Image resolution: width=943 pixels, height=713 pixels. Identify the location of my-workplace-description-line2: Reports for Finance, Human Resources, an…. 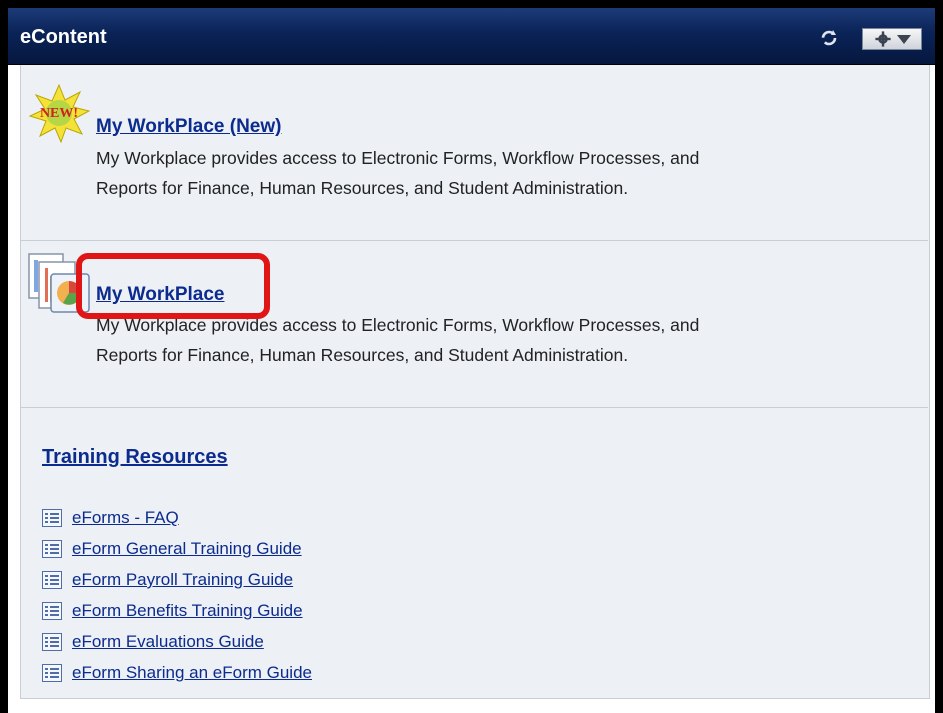
(362, 355).